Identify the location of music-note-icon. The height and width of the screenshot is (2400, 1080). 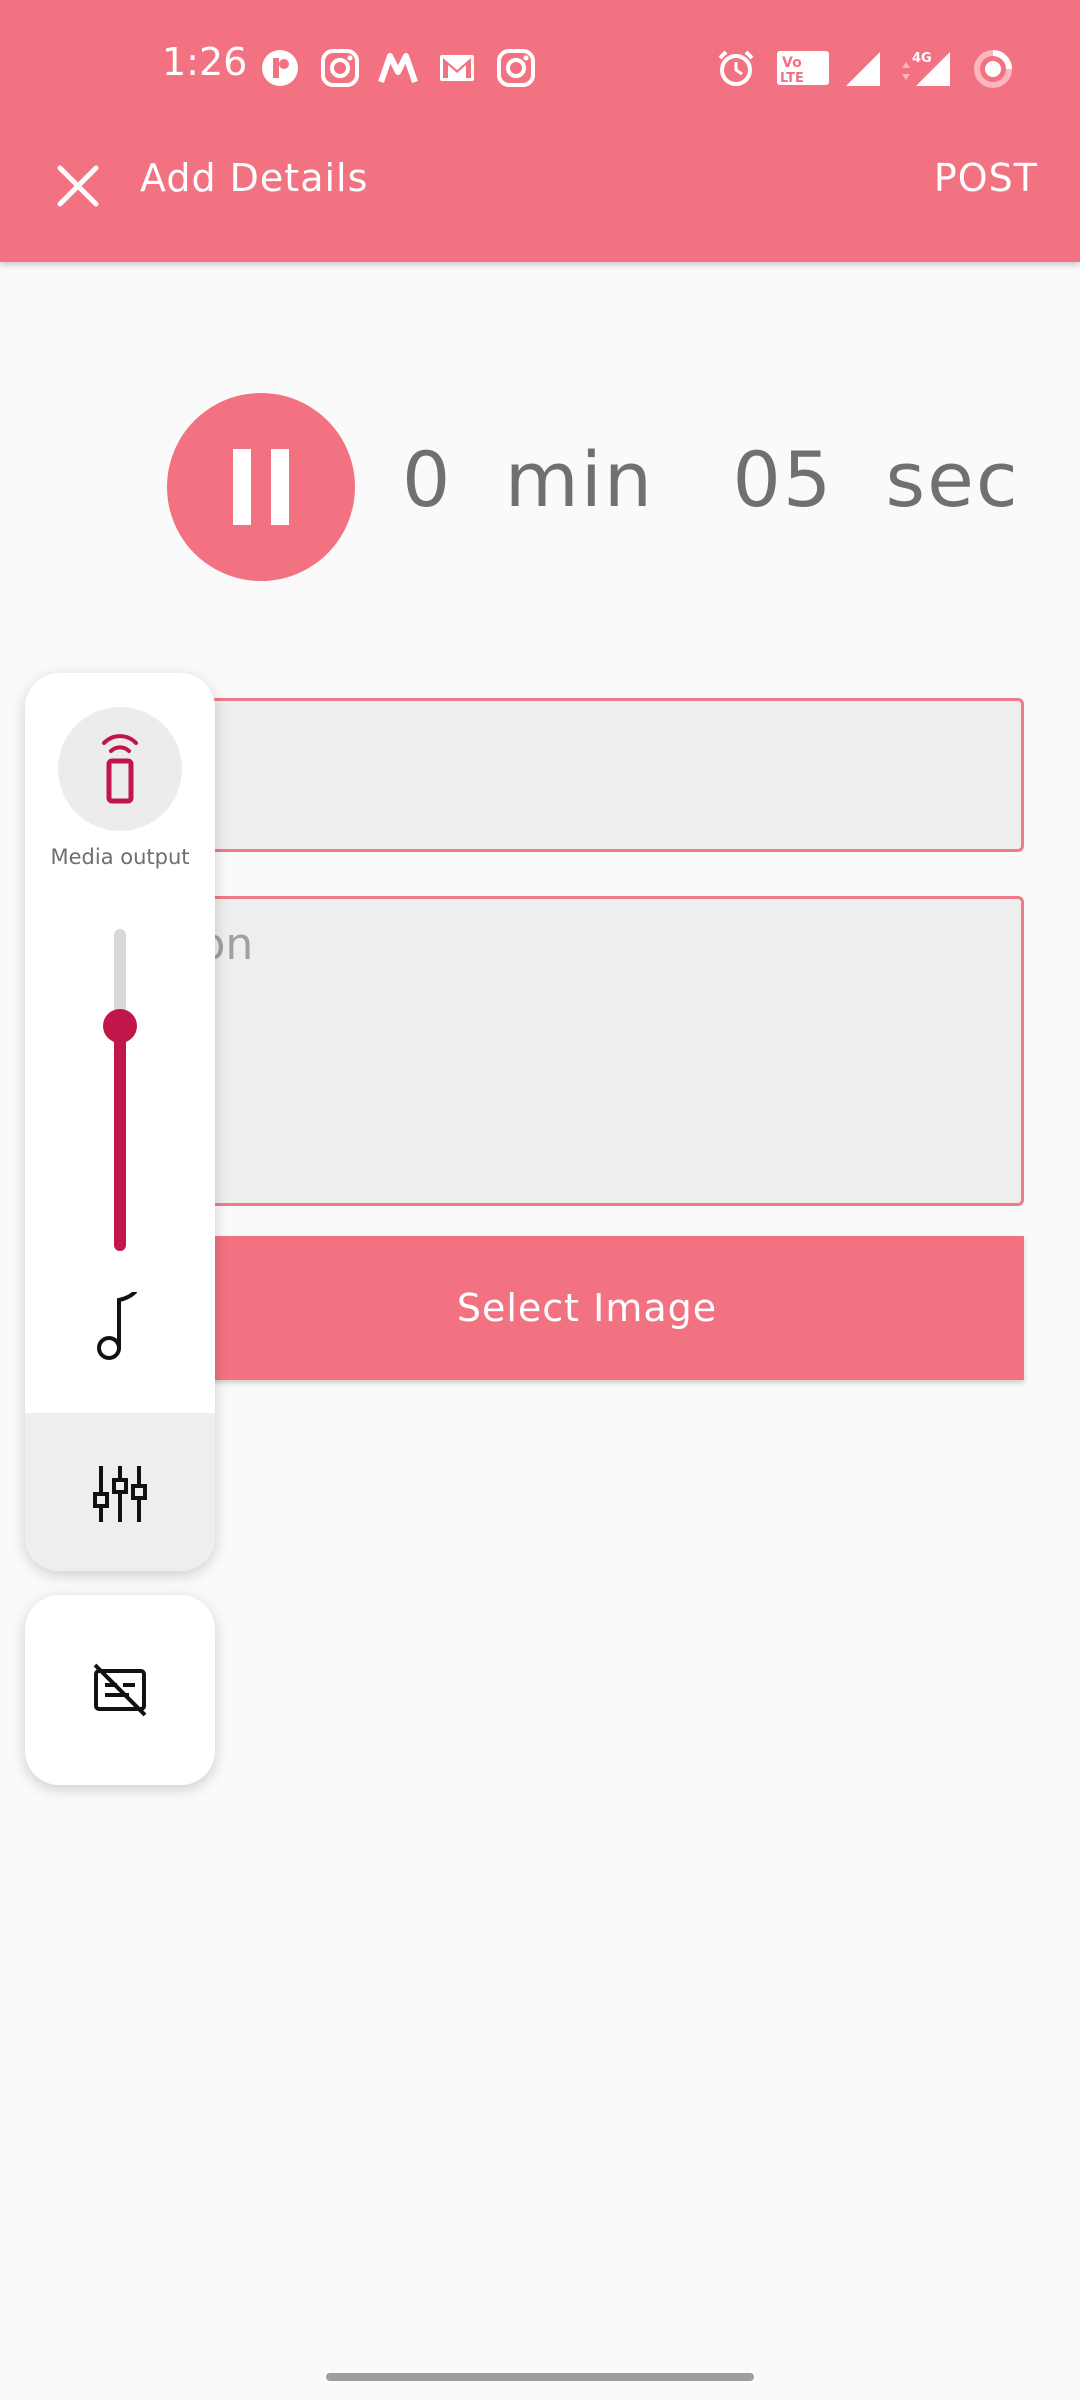
(117, 1326).